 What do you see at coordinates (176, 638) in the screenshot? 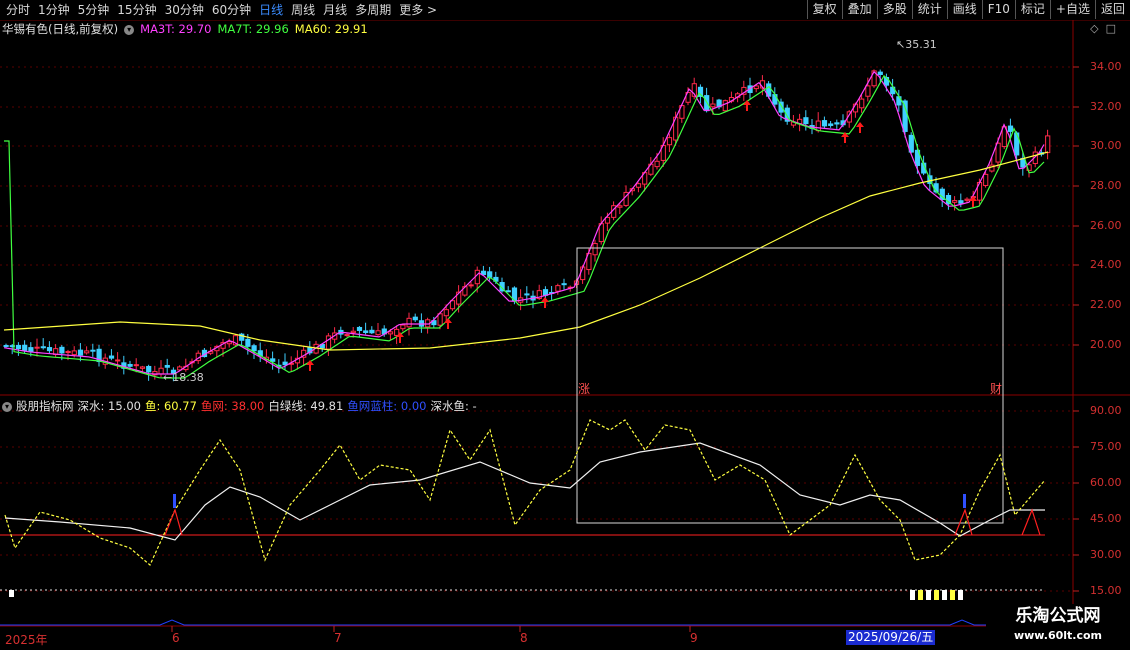
I see `date-label: 6` at bounding box center [176, 638].